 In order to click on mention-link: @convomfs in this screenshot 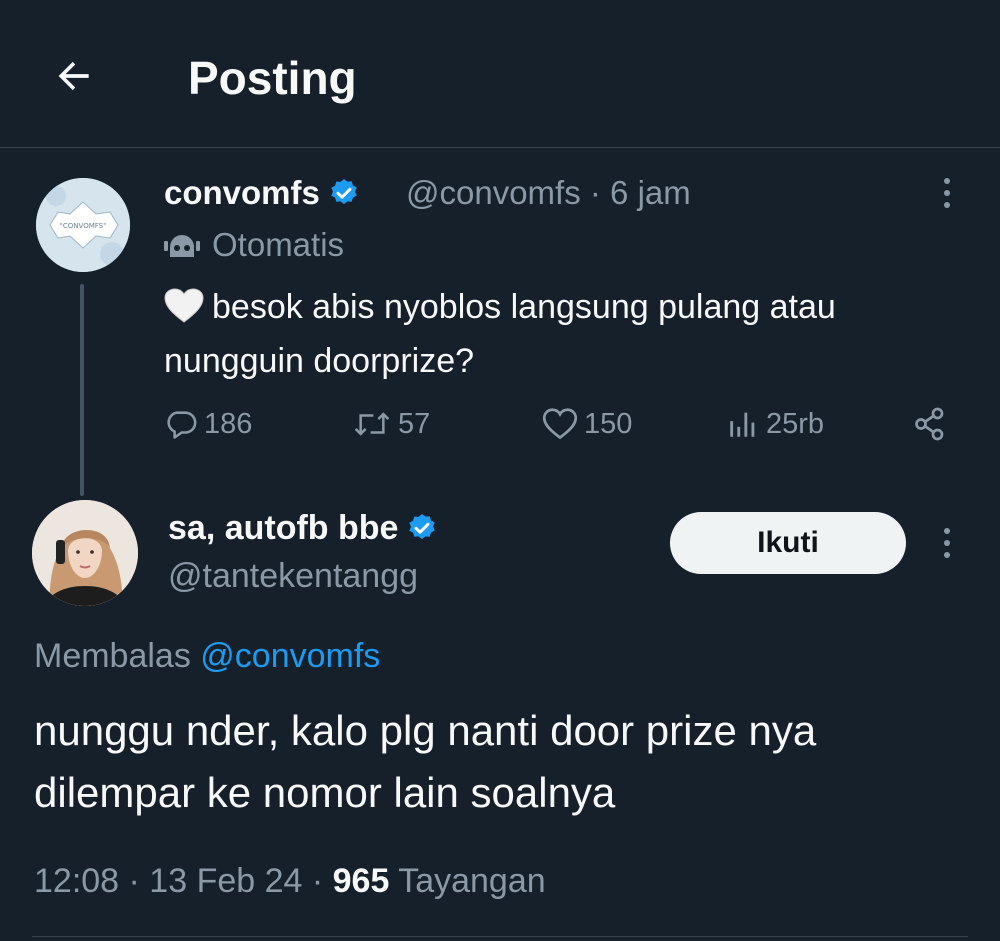, I will do `click(290, 656)`.